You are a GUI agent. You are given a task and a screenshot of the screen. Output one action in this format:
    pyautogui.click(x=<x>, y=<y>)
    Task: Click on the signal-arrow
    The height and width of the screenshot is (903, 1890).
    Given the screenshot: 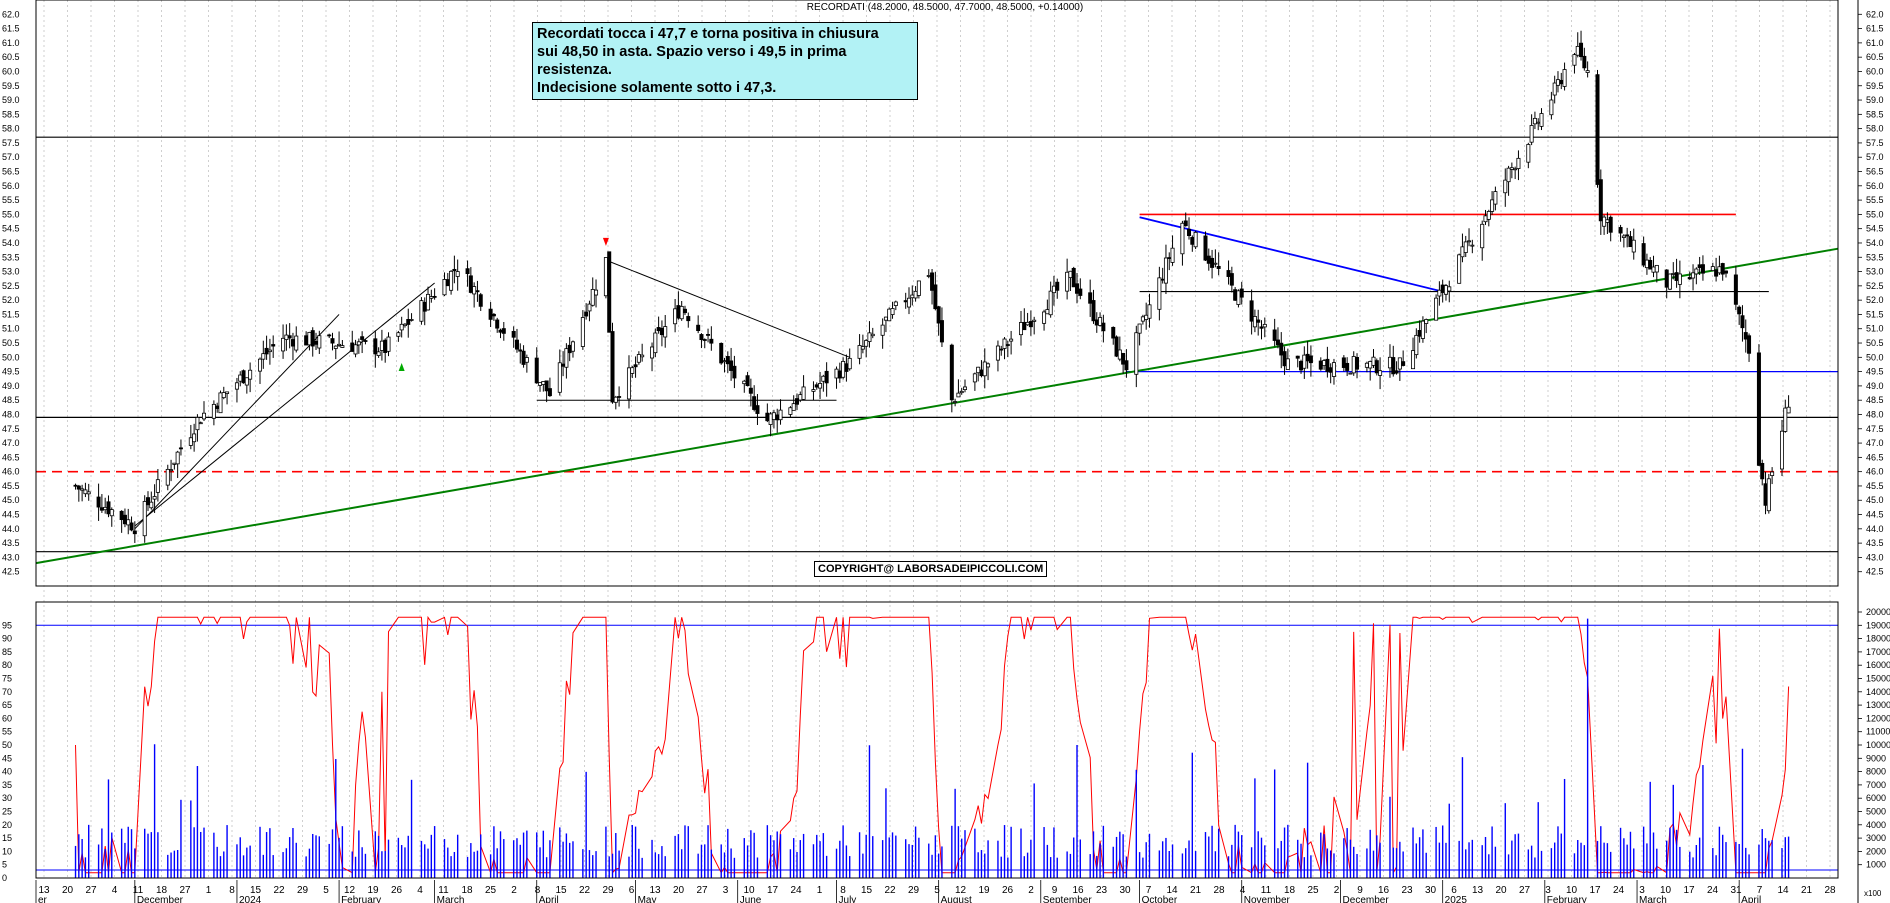 What is the action you would take?
    pyautogui.click(x=401, y=367)
    